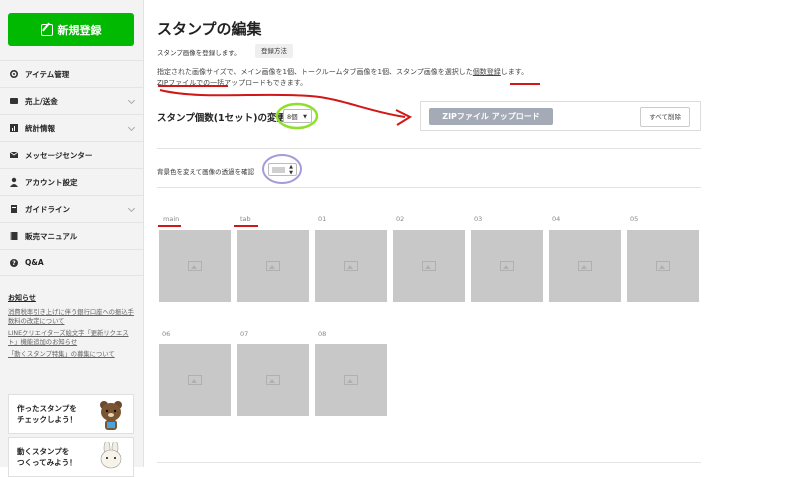 The image size is (800, 477). Describe the element at coordinates (47, 419) in the screenshot. I see `banner-line: チェックしよう！` at that location.